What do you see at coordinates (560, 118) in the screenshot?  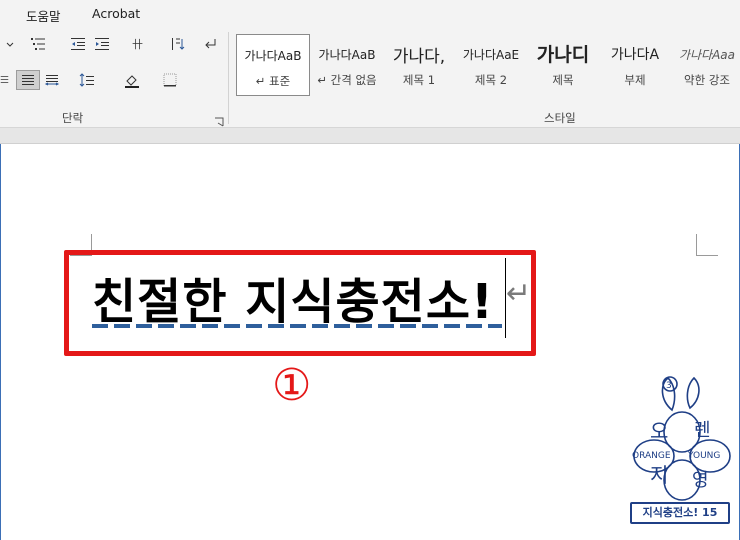 I see `styles-group-label: 스타일` at bounding box center [560, 118].